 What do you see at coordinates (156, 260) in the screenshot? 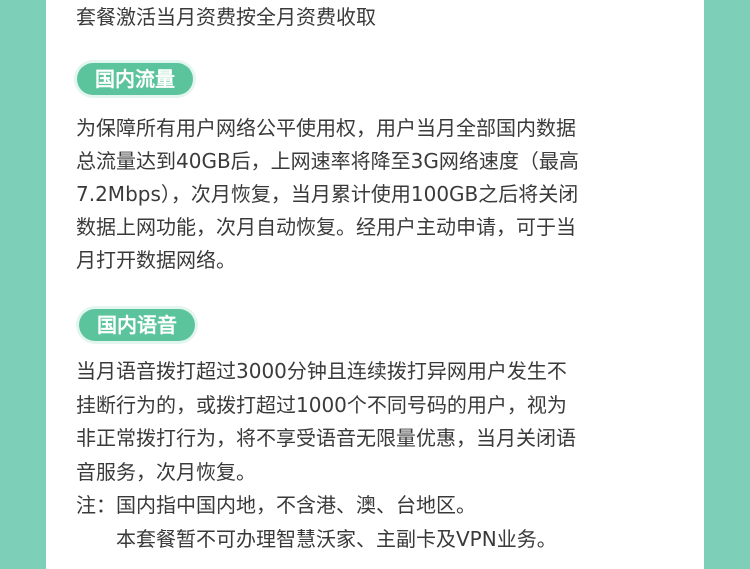
I see `paragraph-line: 月打开数据网络。` at bounding box center [156, 260].